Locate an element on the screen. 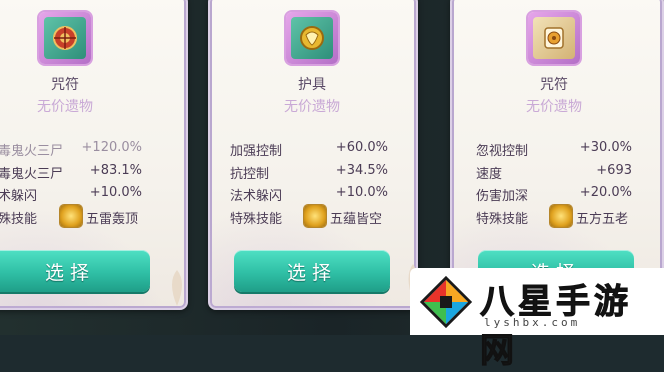 This screenshot has height=372, width=664. stat-value: +20.0% is located at coordinates (605, 192).